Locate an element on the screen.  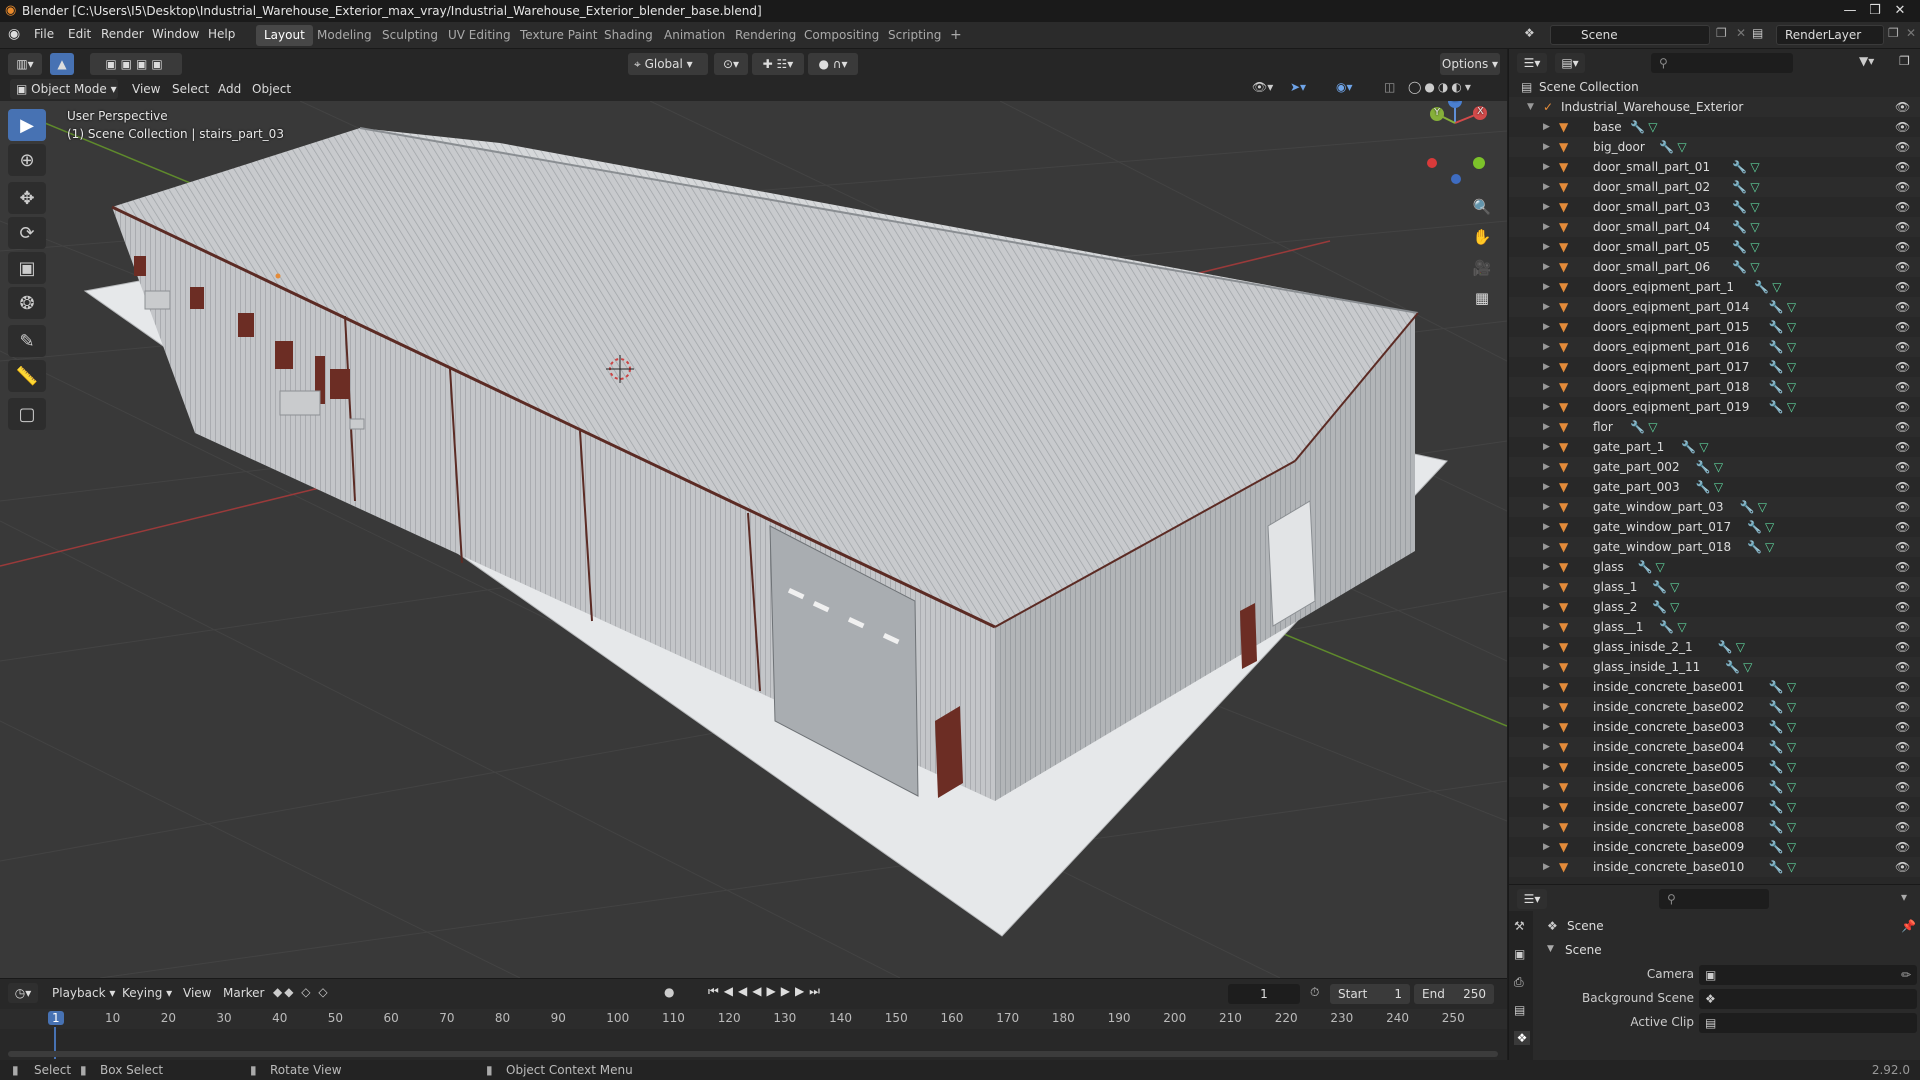
scale-tool: ▣ is located at coordinates (27, 268).